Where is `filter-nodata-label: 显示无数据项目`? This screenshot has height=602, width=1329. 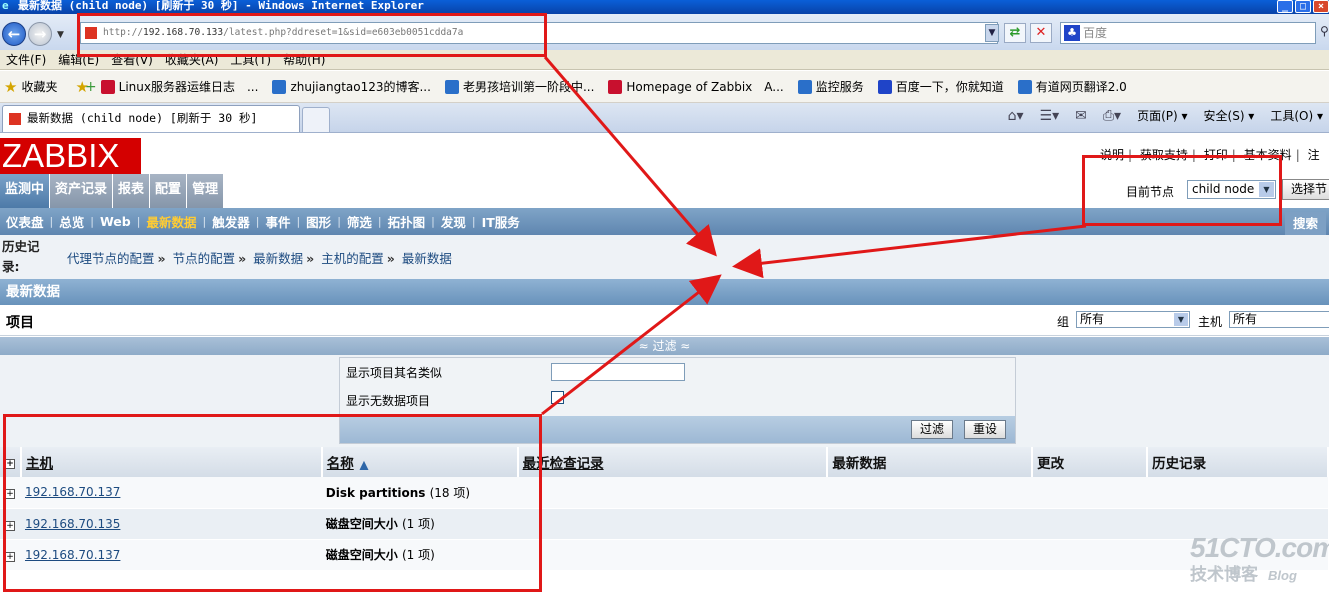 filter-nodata-label: 显示无数据项目 is located at coordinates (388, 401).